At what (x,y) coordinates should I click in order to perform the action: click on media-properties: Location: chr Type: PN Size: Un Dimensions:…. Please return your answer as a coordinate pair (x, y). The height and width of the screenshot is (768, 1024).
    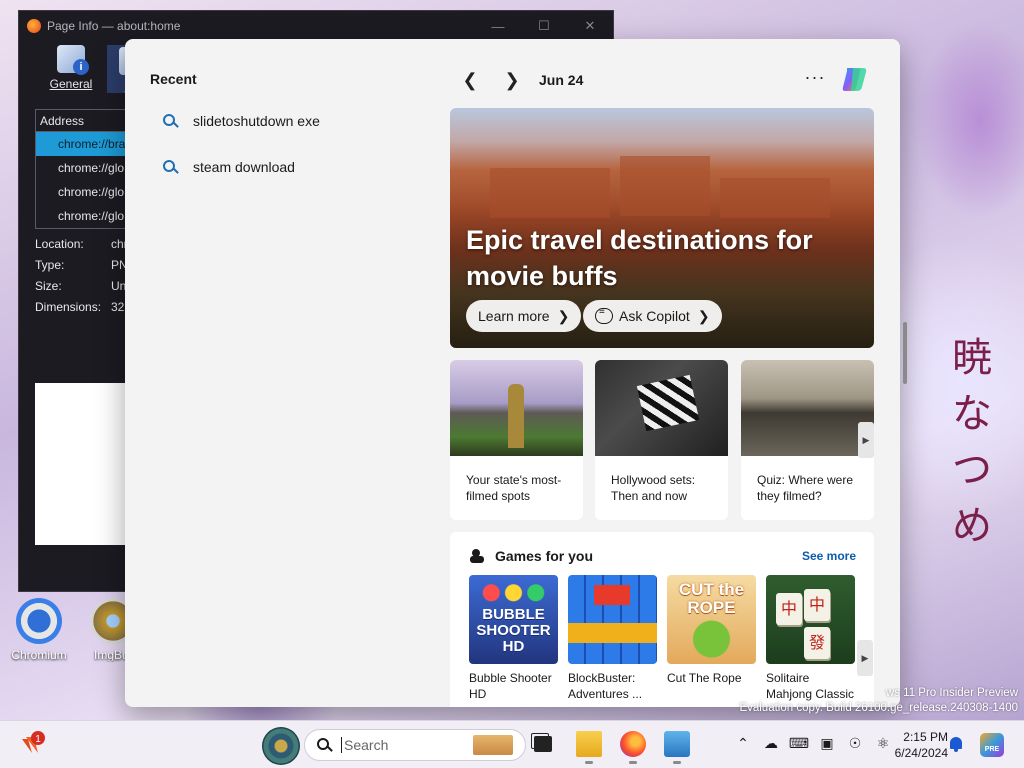
    Looking at the image, I should click on (83, 279).